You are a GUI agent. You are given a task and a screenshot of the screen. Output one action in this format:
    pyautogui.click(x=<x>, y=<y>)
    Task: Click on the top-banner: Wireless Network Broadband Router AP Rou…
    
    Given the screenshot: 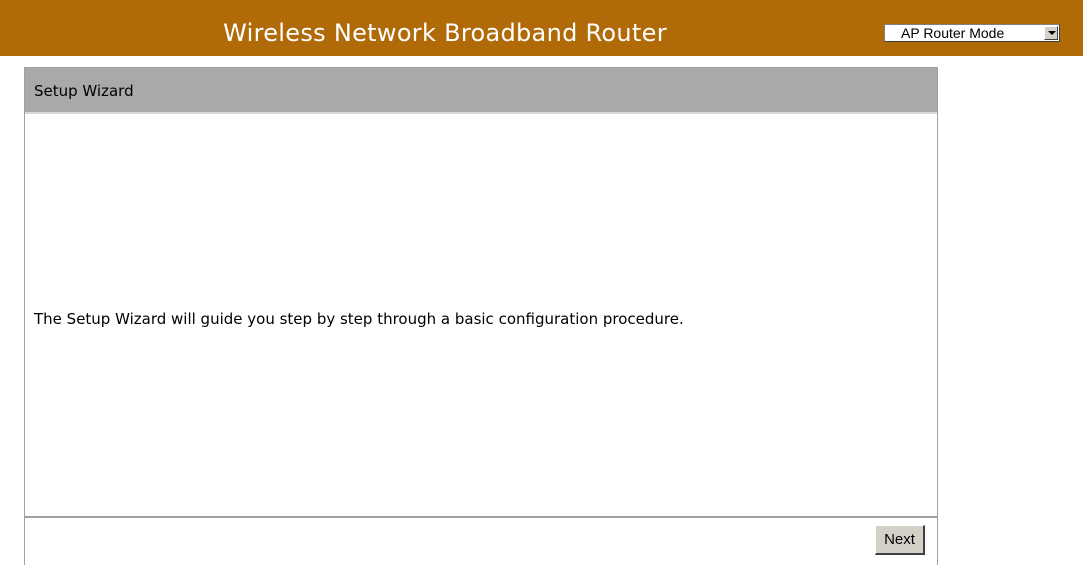 What is the action you would take?
    pyautogui.click(x=541, y=28)
    